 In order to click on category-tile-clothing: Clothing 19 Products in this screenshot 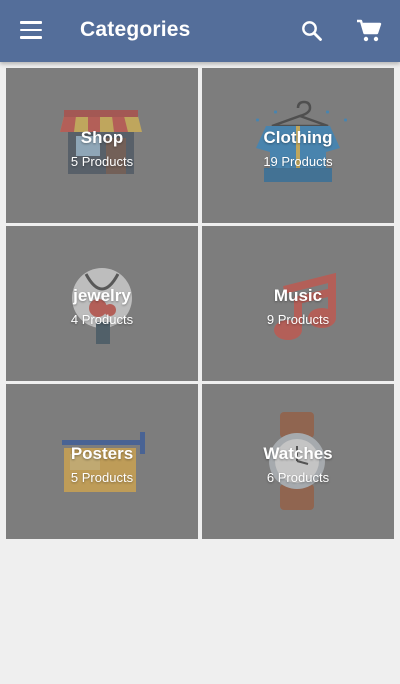, I will do `click(298, 145)`.